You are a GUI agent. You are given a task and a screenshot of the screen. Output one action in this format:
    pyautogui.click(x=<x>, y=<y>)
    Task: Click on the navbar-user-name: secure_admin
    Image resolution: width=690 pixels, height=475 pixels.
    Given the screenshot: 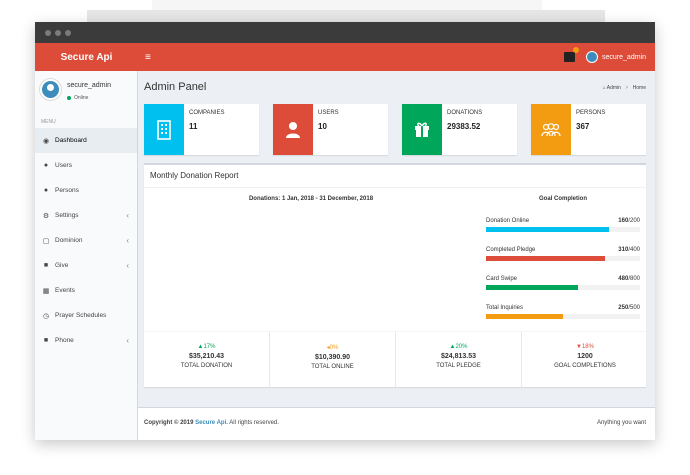 What is the action you would take?
    pyautogui.click(x=624, y=57)
    